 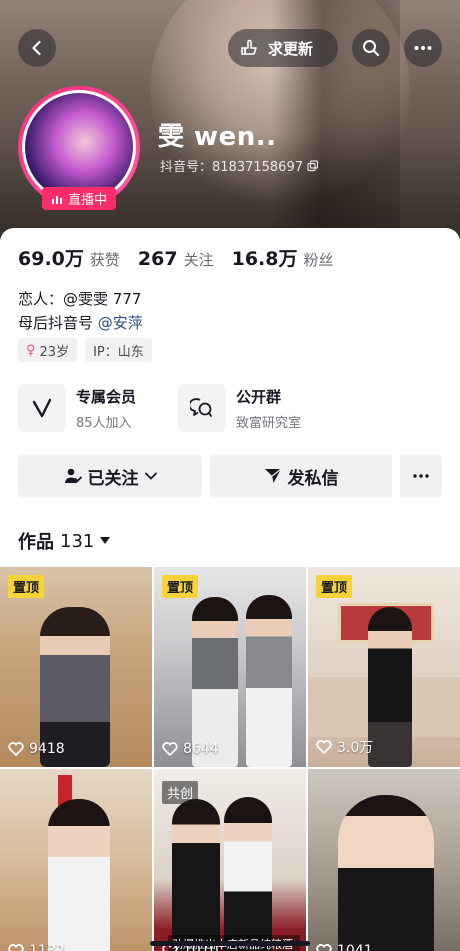 I want to click on ip-tag: IP：山东, so click(x=118, y=350).